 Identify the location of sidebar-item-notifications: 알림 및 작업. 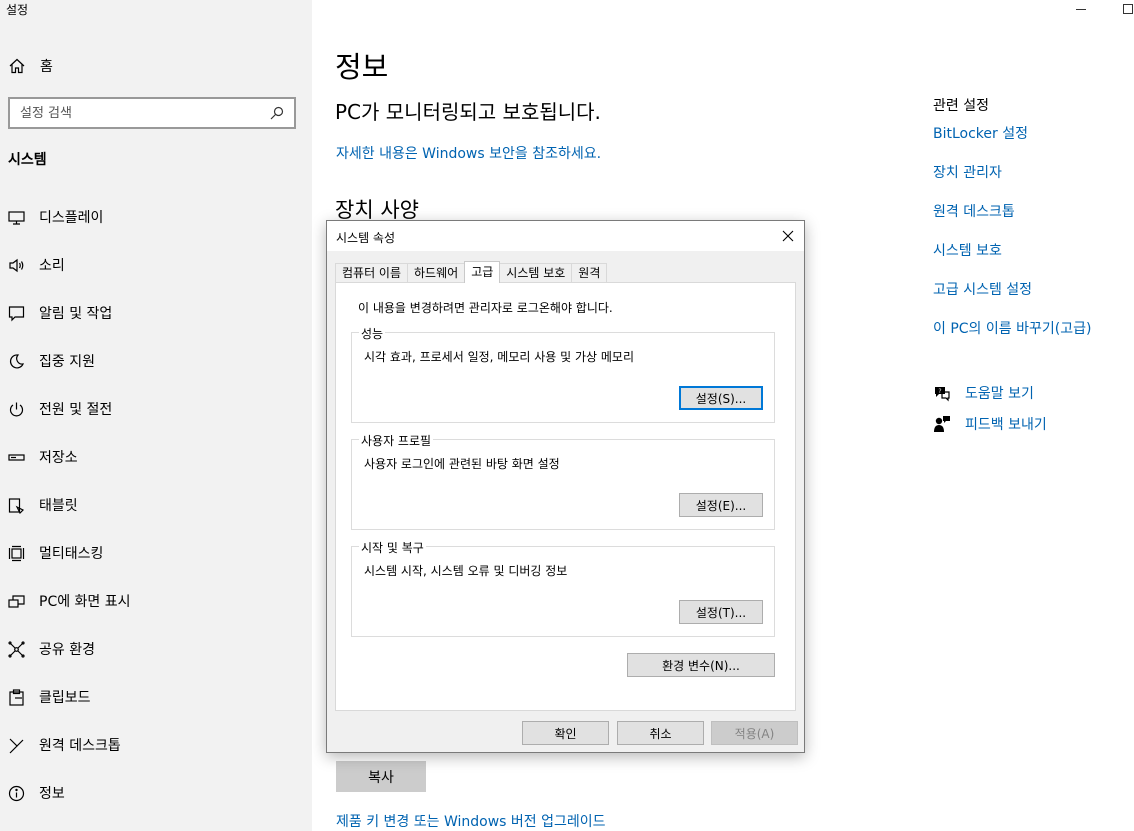
(156, 313).